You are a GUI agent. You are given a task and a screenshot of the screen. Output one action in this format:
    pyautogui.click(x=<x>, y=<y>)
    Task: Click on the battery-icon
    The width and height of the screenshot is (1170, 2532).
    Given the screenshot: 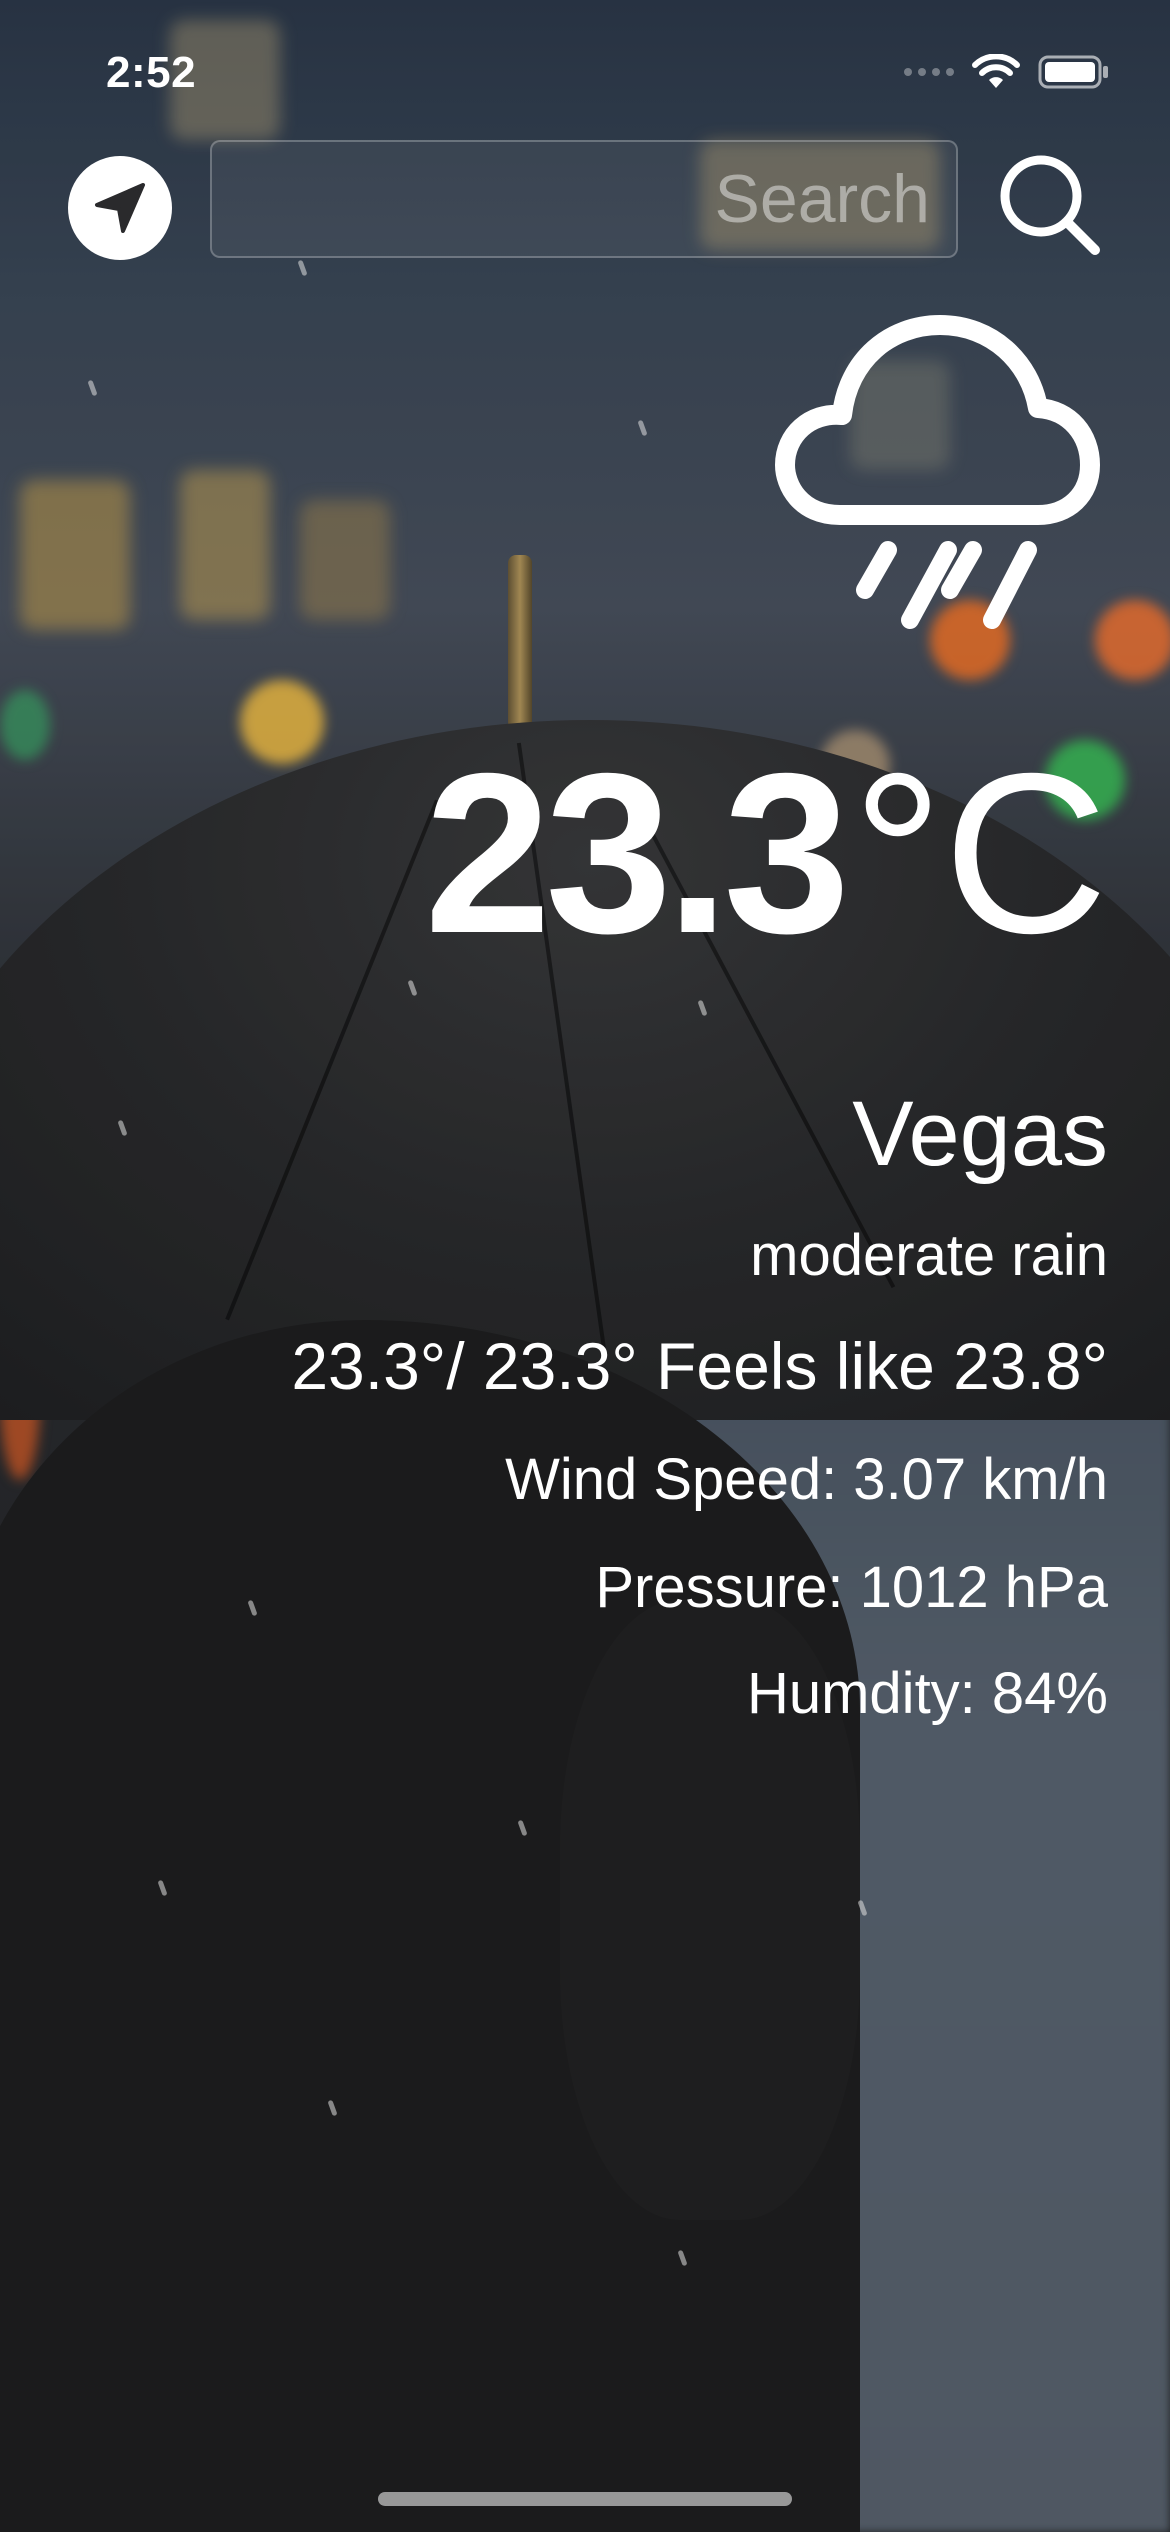 What is the action you would take?
    pyautogui.click(x=1073, y=72)
    